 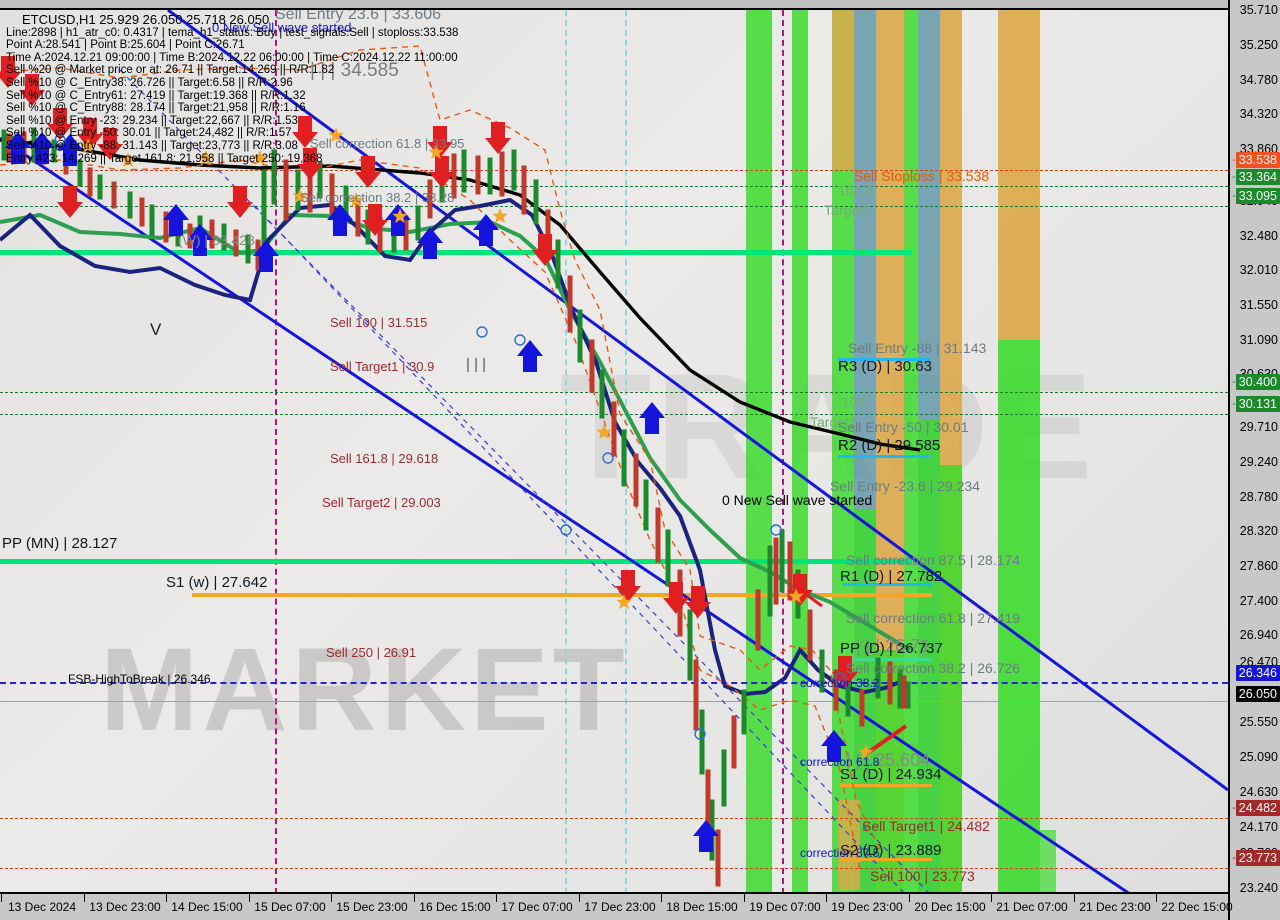 I want to click on price-tick: 35.250, so click(x=1258, y=45).